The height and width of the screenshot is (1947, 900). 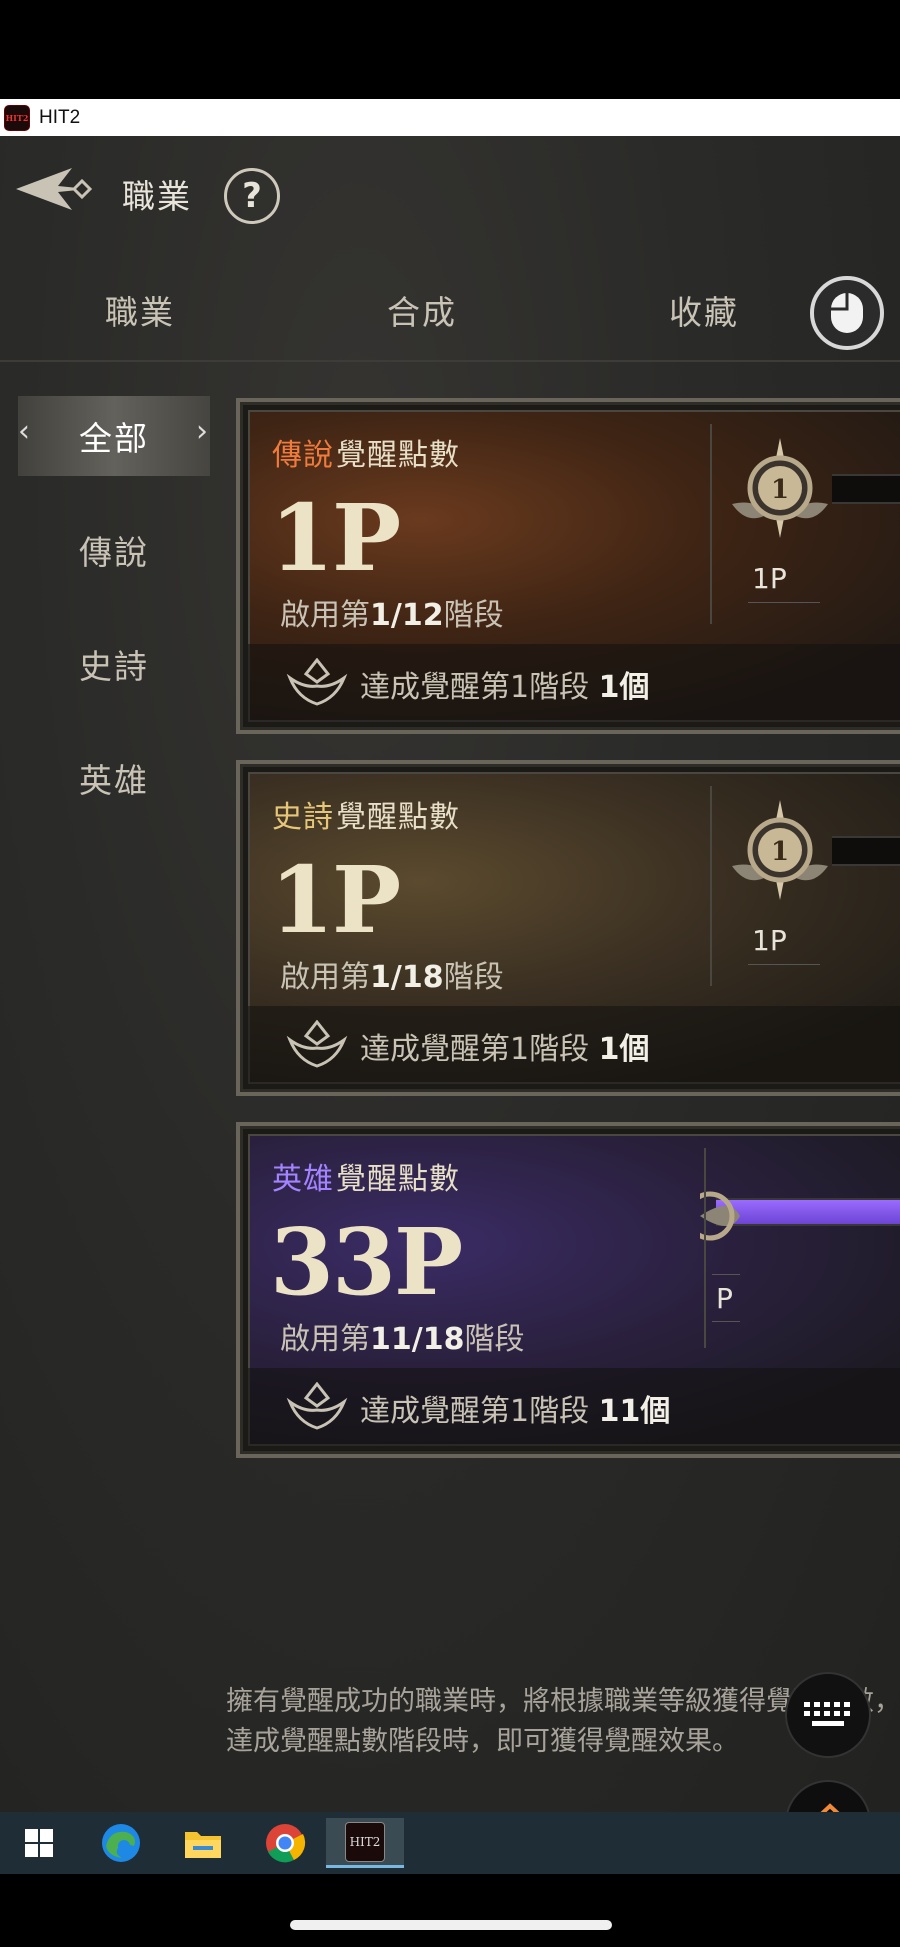 I want to click on back-arrow-icon, so click(x=54, y=189).